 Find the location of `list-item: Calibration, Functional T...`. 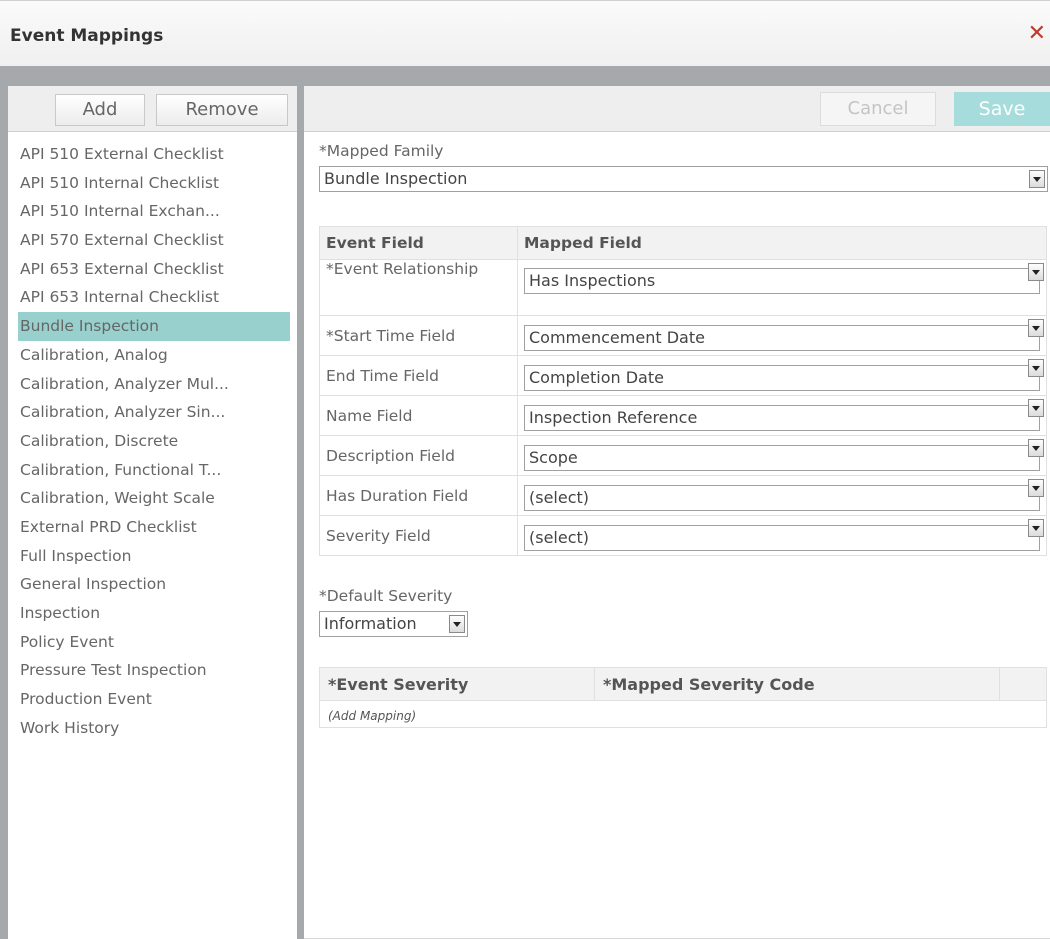

list-item: Calibration, Functional T... is located at coordinates (154, 470).